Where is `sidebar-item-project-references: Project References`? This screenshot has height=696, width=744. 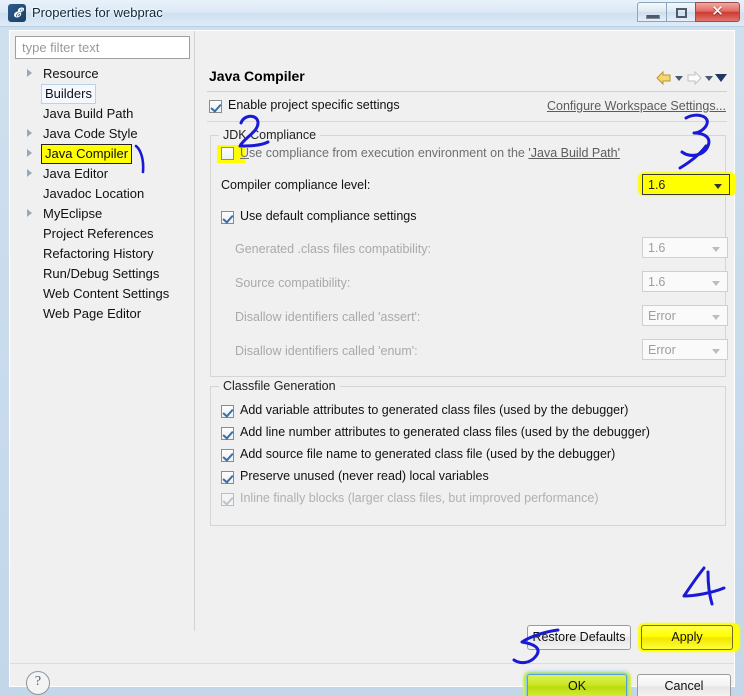
sidebar-item-project-references: Project References is located at coordinates (101, 234).